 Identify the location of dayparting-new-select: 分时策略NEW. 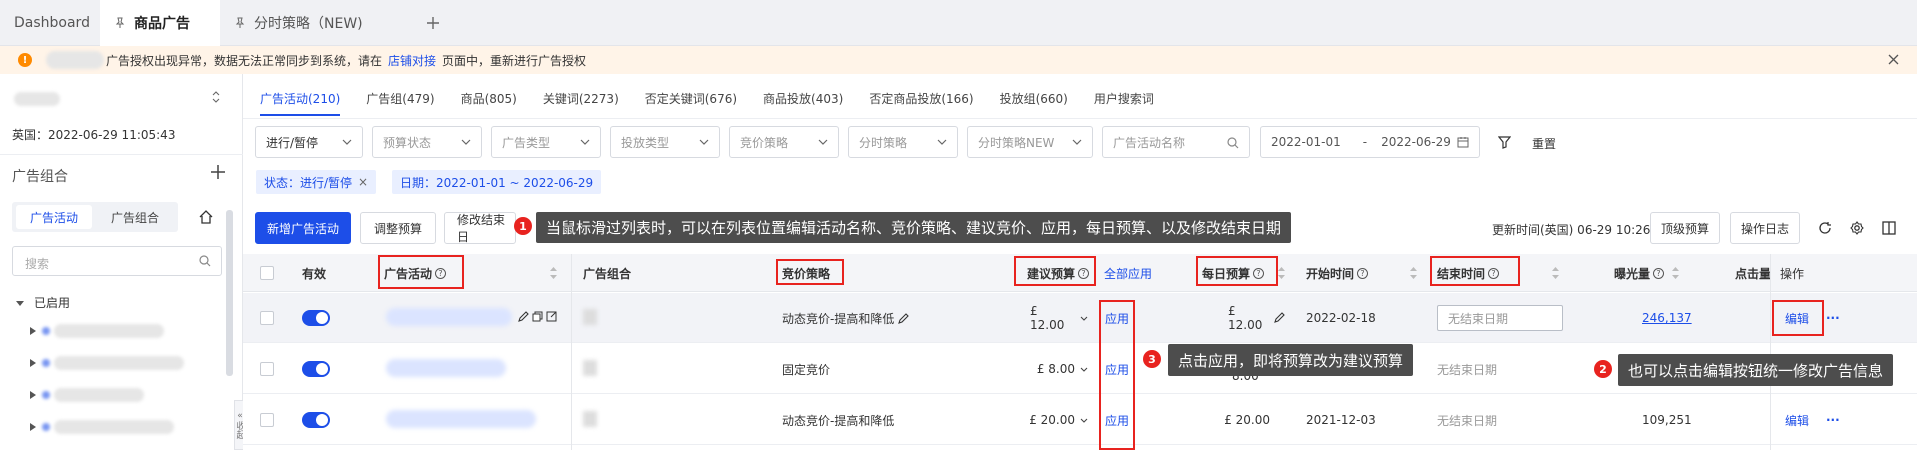
(1030, 142).